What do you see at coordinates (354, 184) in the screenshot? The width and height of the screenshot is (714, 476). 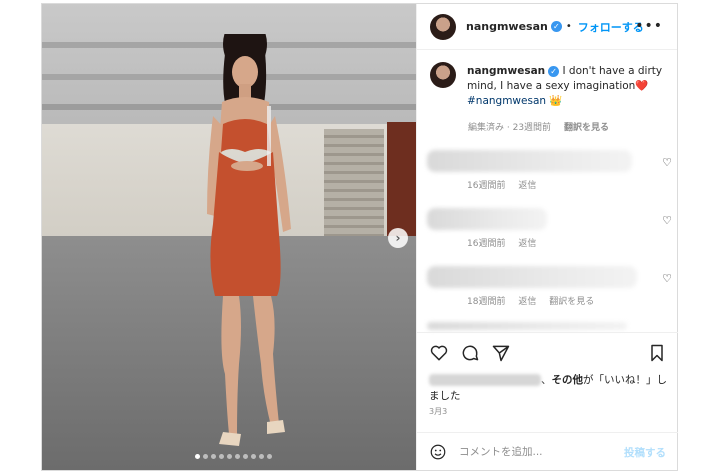 I see `photo-stairs` at bounding box center [354, 184].